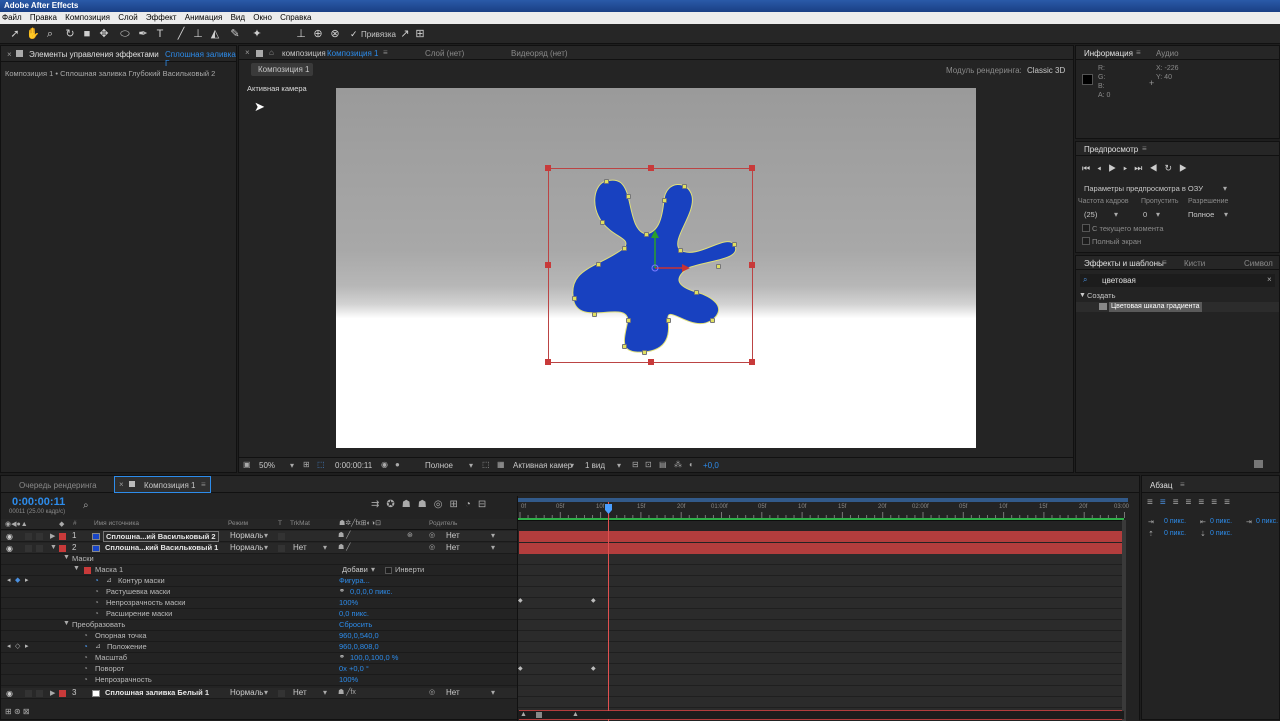 Image resolution: width=1280 pixels, height=721 pixels. Describe the element at coordinates (1177, 307) in the screenshot. I see `effect-item-row: Цветовая шкала градиента` at that location.